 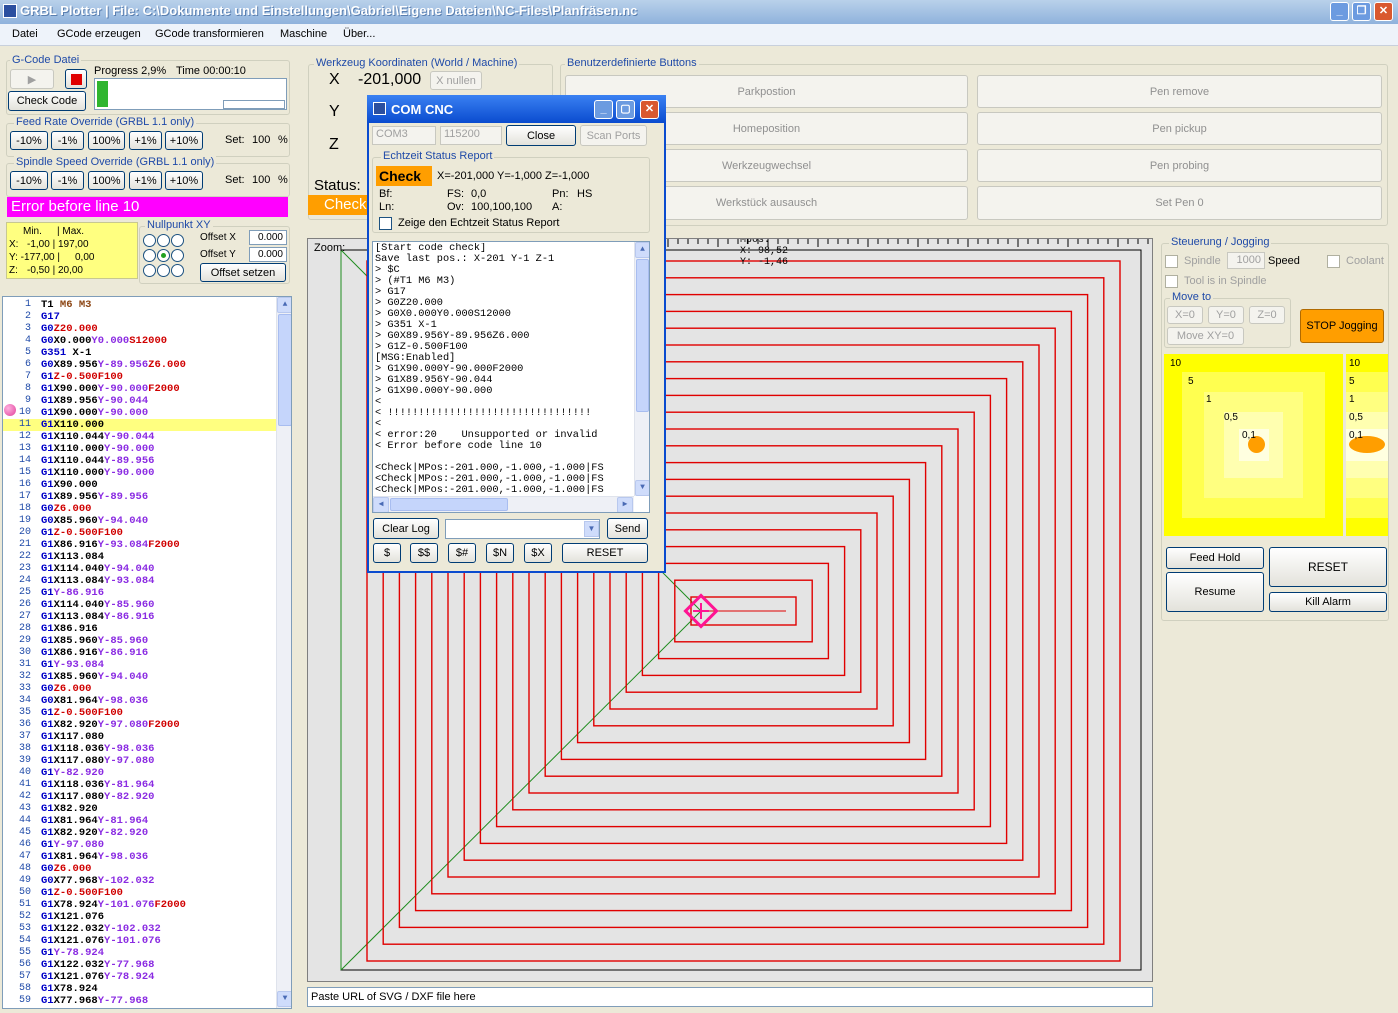 What do you see at coordinates (1383, 11) in the screenshot?
I see `close-icon: ✕` at bounding box center [1383, 11].